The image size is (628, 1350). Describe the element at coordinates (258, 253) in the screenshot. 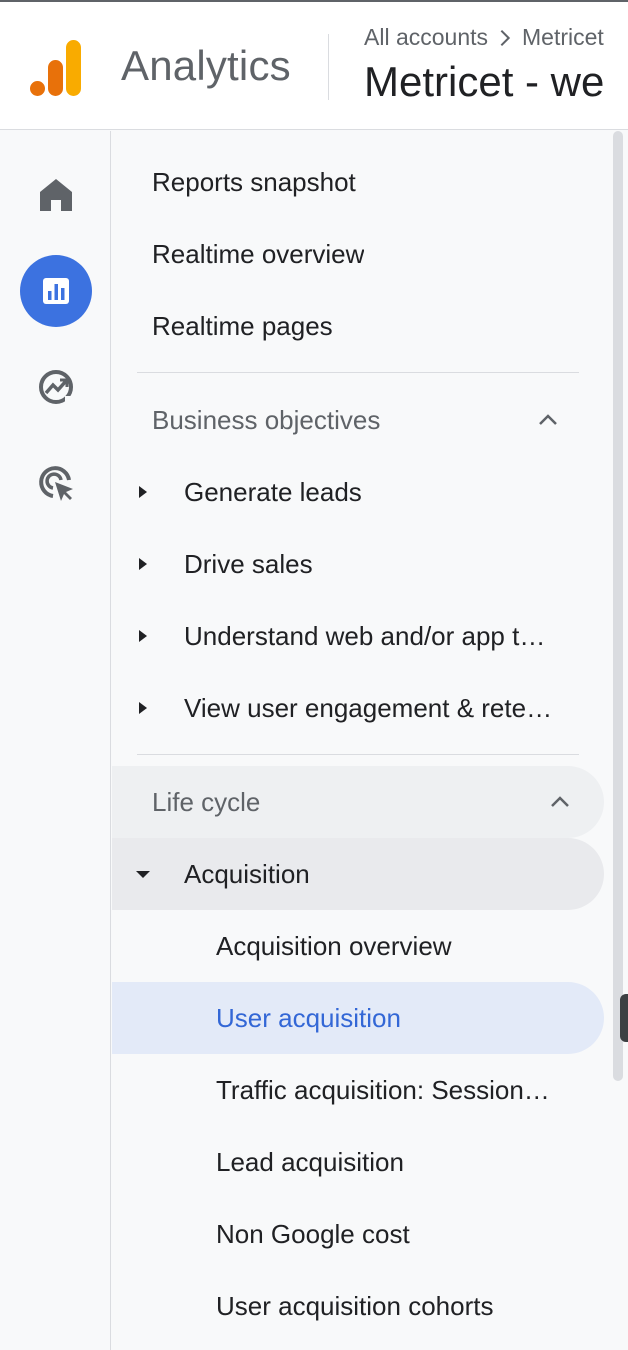

I see `nav-item-label: Realtime overview` at that location.